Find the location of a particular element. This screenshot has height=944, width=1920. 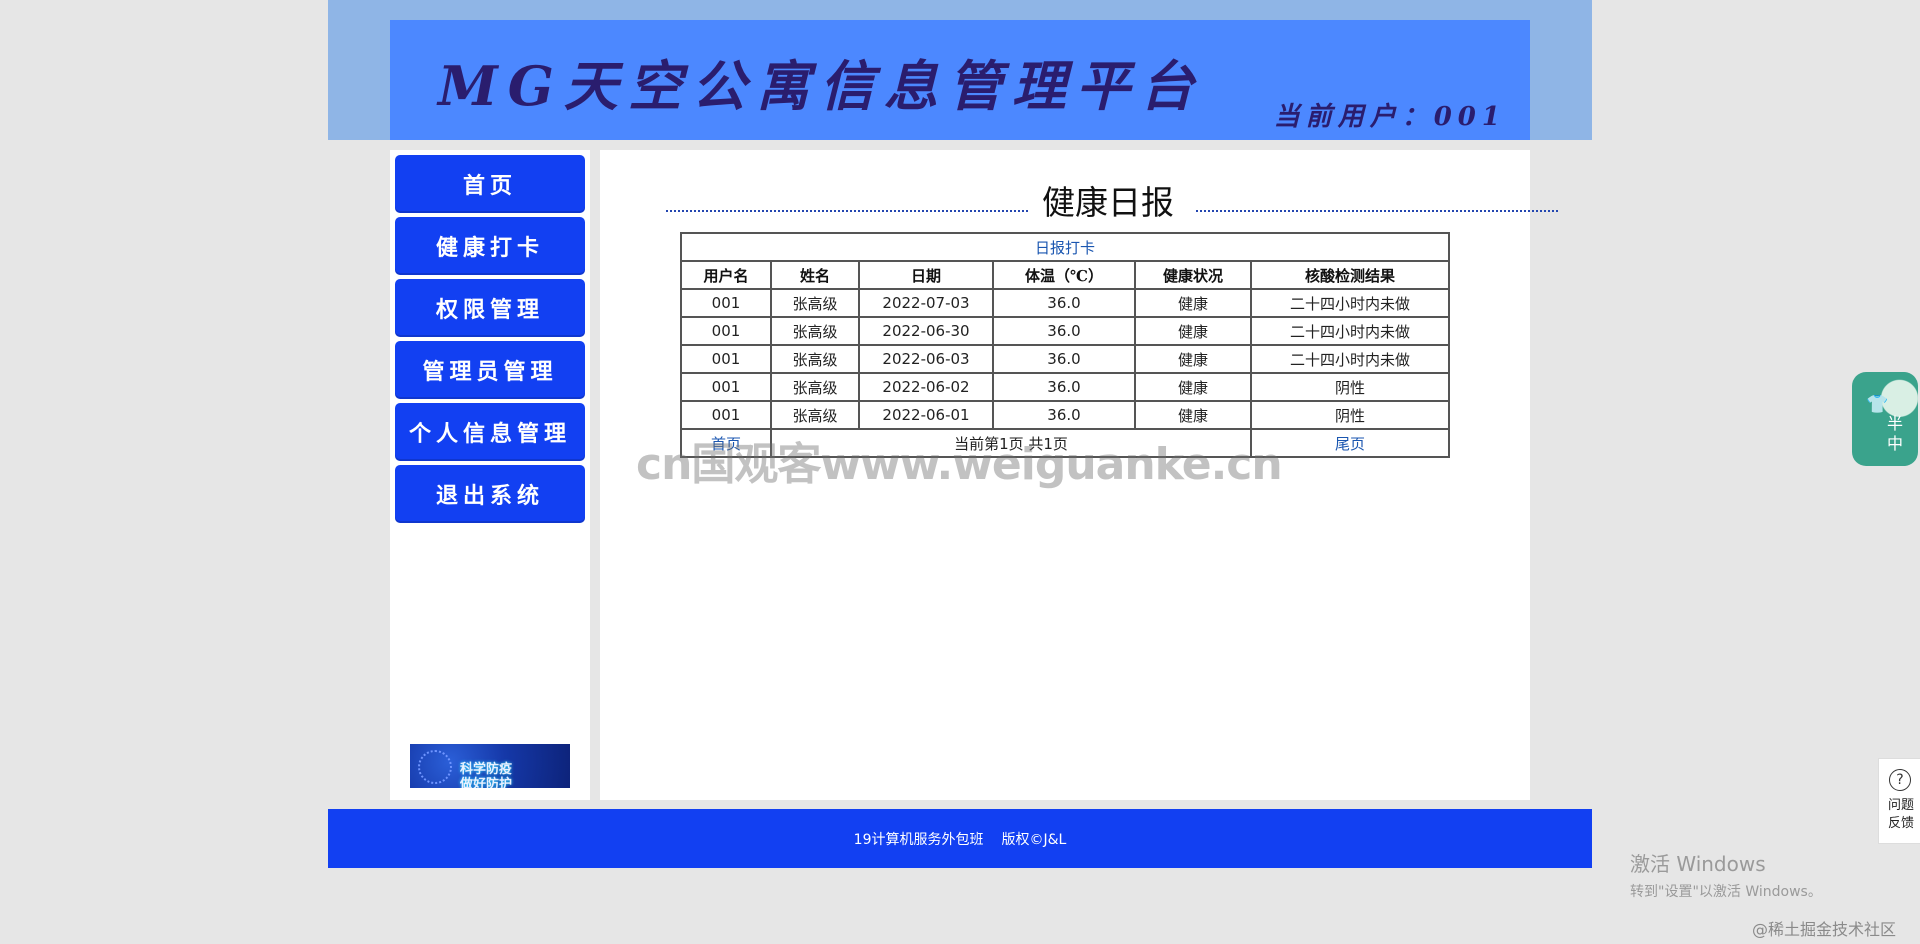

promo-text: 科学防疫 做好防护 is located at coordinates (486, 775).